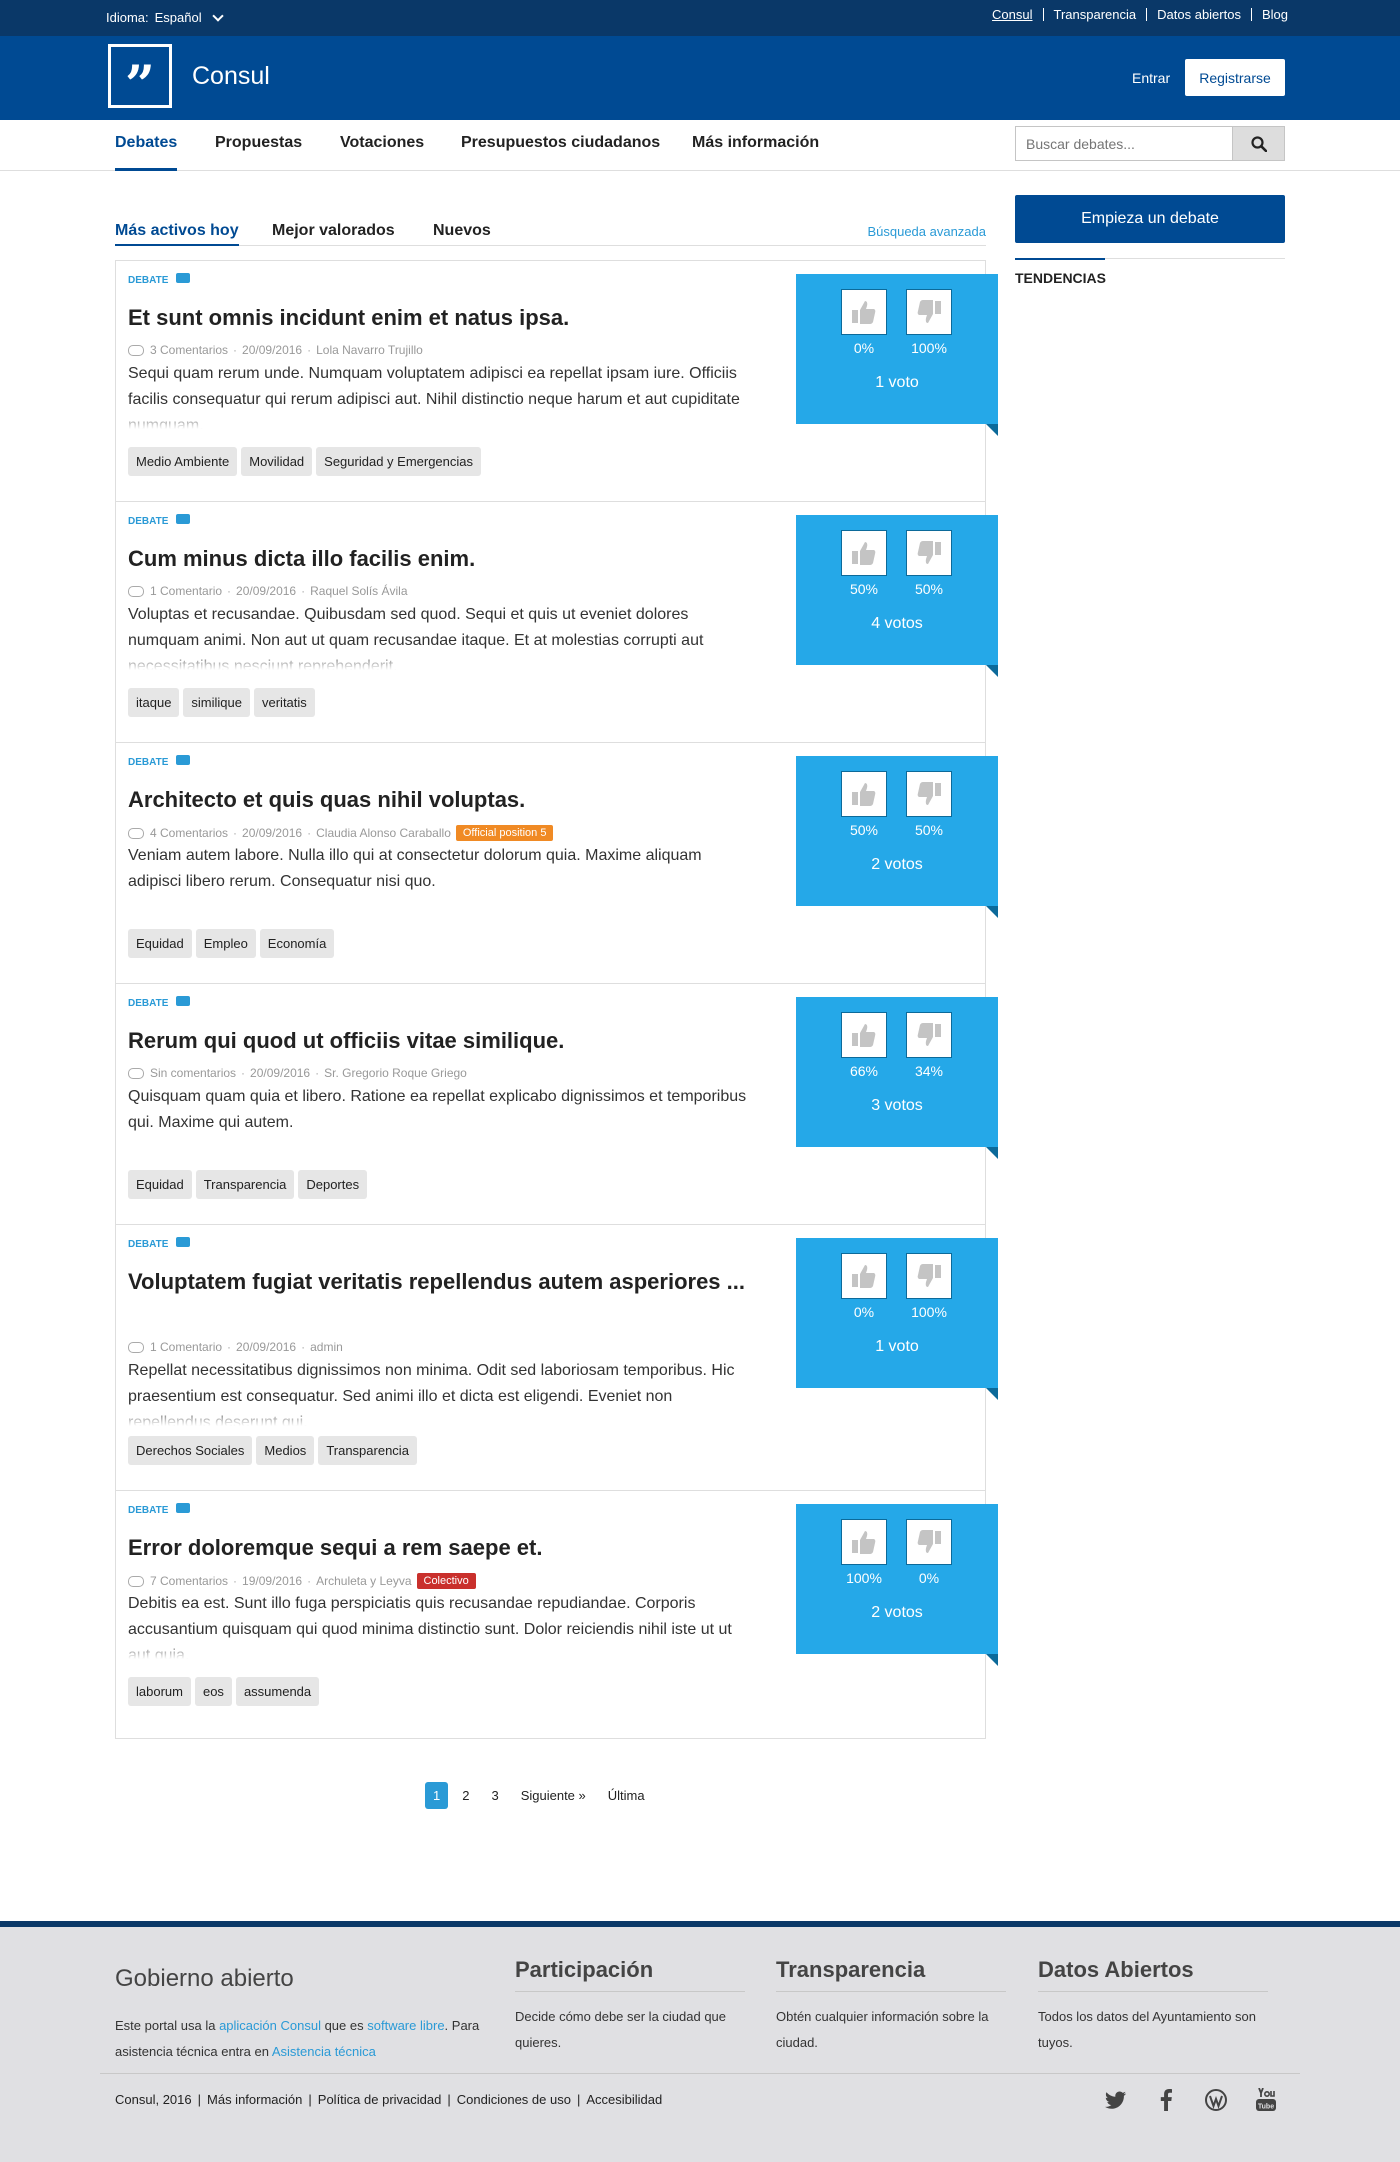  I want to click on tab-mas-activos: Más activos hoy, so click(177, 234).